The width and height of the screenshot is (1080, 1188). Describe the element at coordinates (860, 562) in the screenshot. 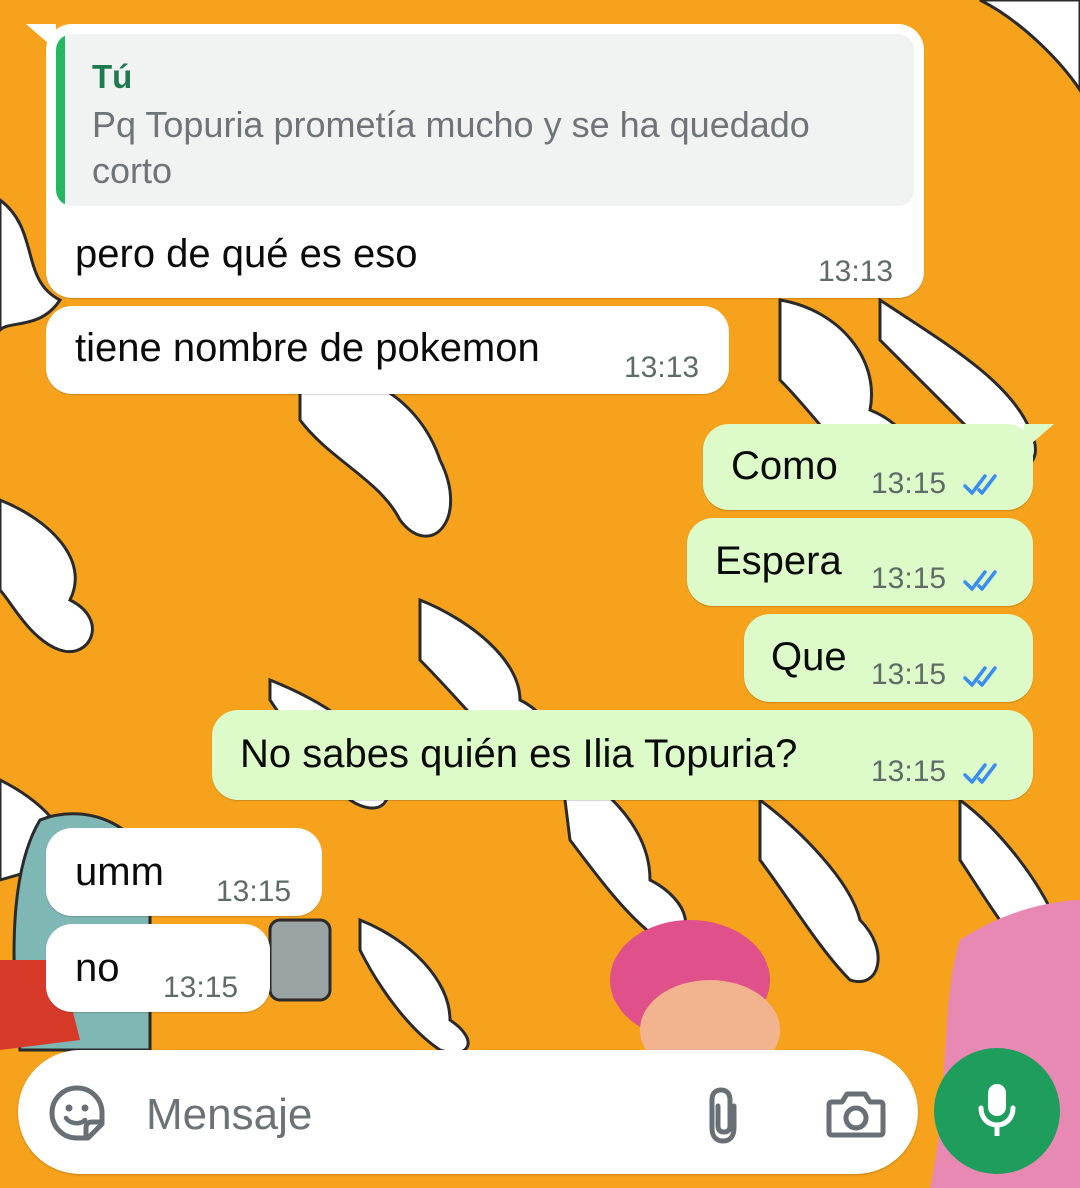

I see `message-bubble-outgoing: Espera 13:15` at that location.